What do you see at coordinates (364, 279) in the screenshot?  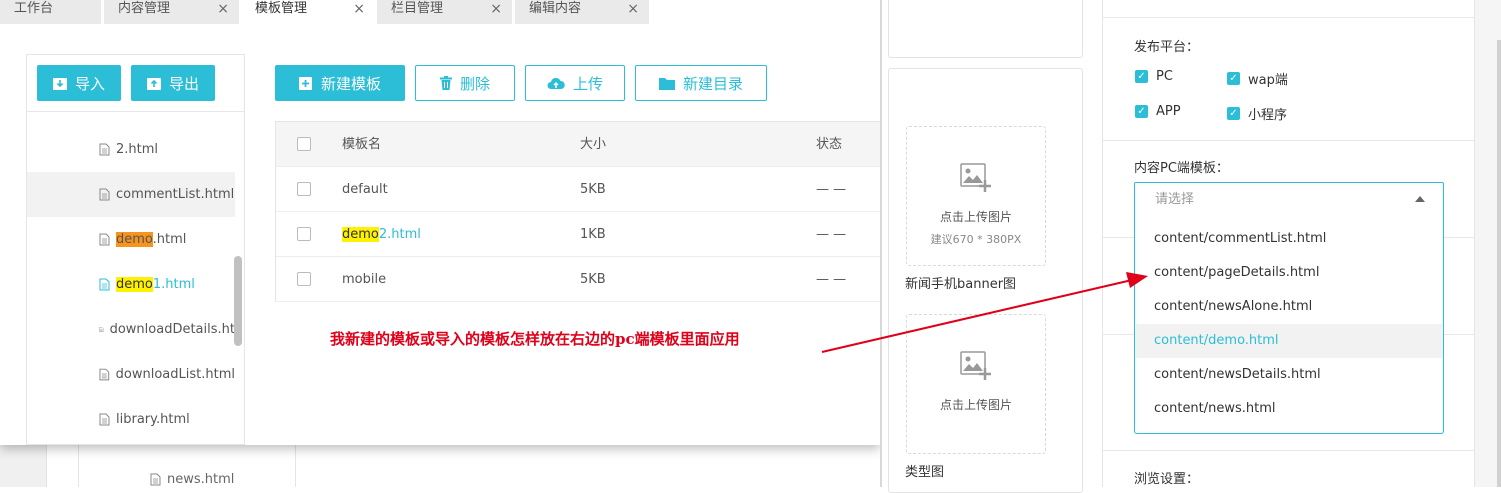 I see `template-name: mobile` at bounding box center [364, 279].